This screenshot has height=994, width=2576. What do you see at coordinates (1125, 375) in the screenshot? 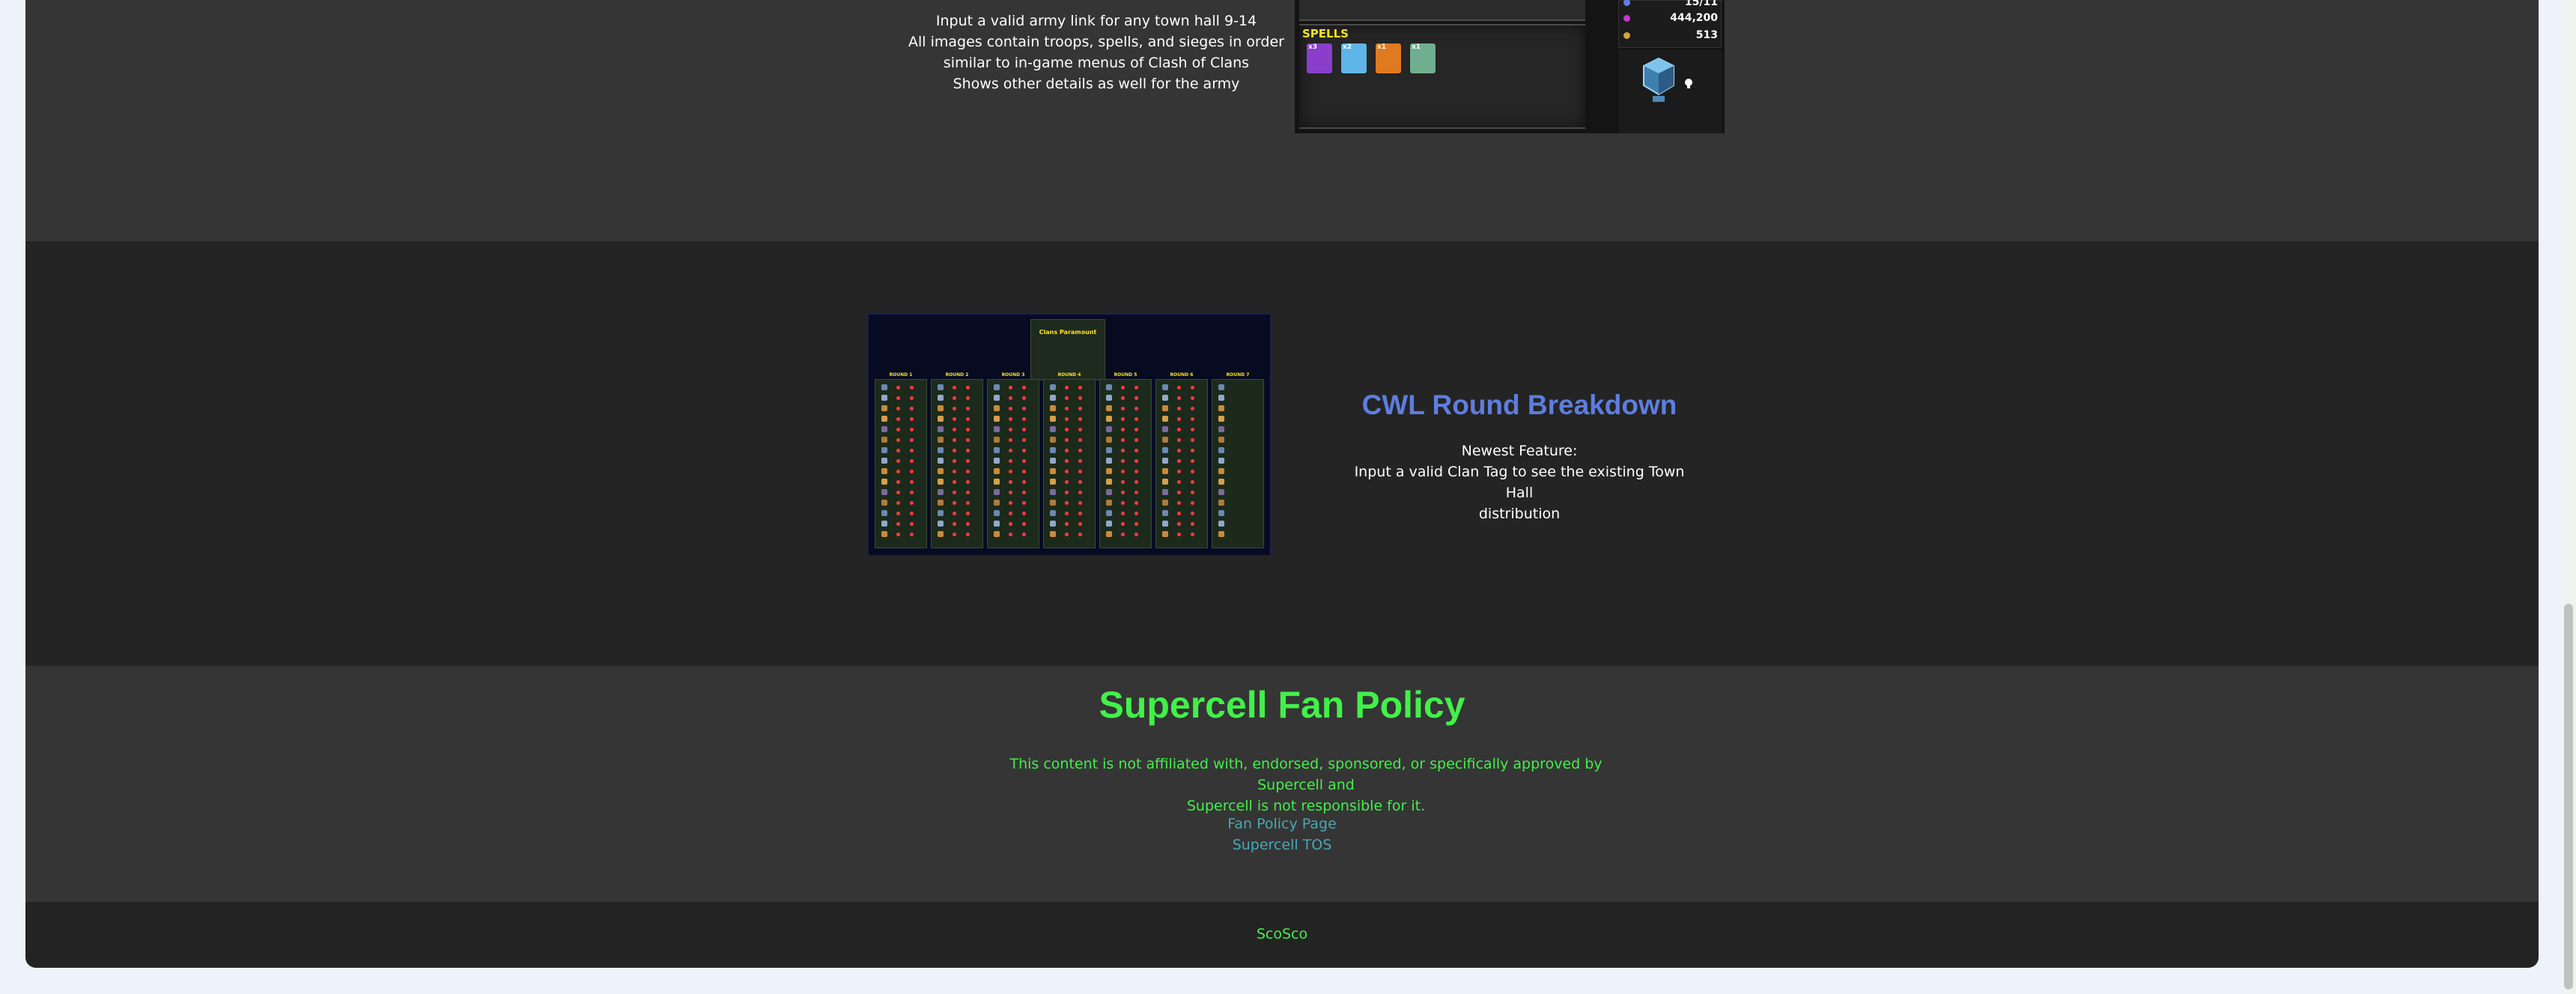
I see `cwl-round-label: ROUND 5` at bounding box center [1125, 375].